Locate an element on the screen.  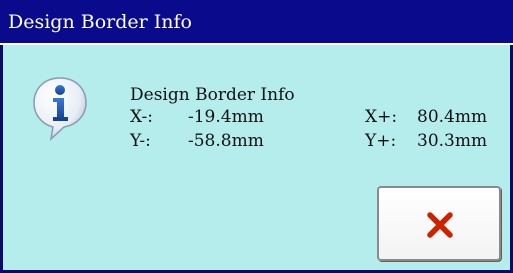
y-minus-label: Y-: is located at coordinates (140, 141).